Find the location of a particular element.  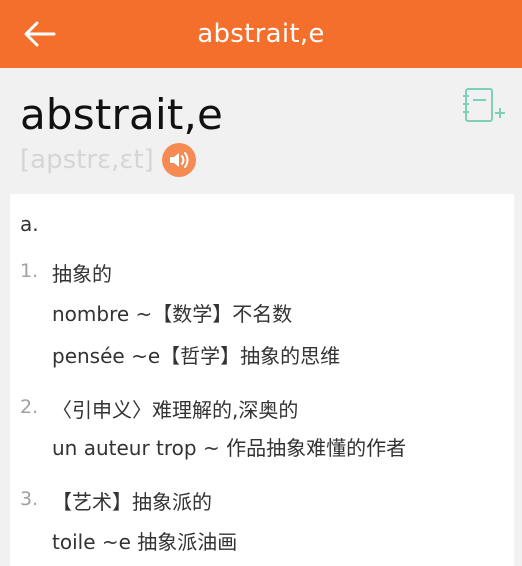

sense-number: 2. is located at coordinates (29, 407).